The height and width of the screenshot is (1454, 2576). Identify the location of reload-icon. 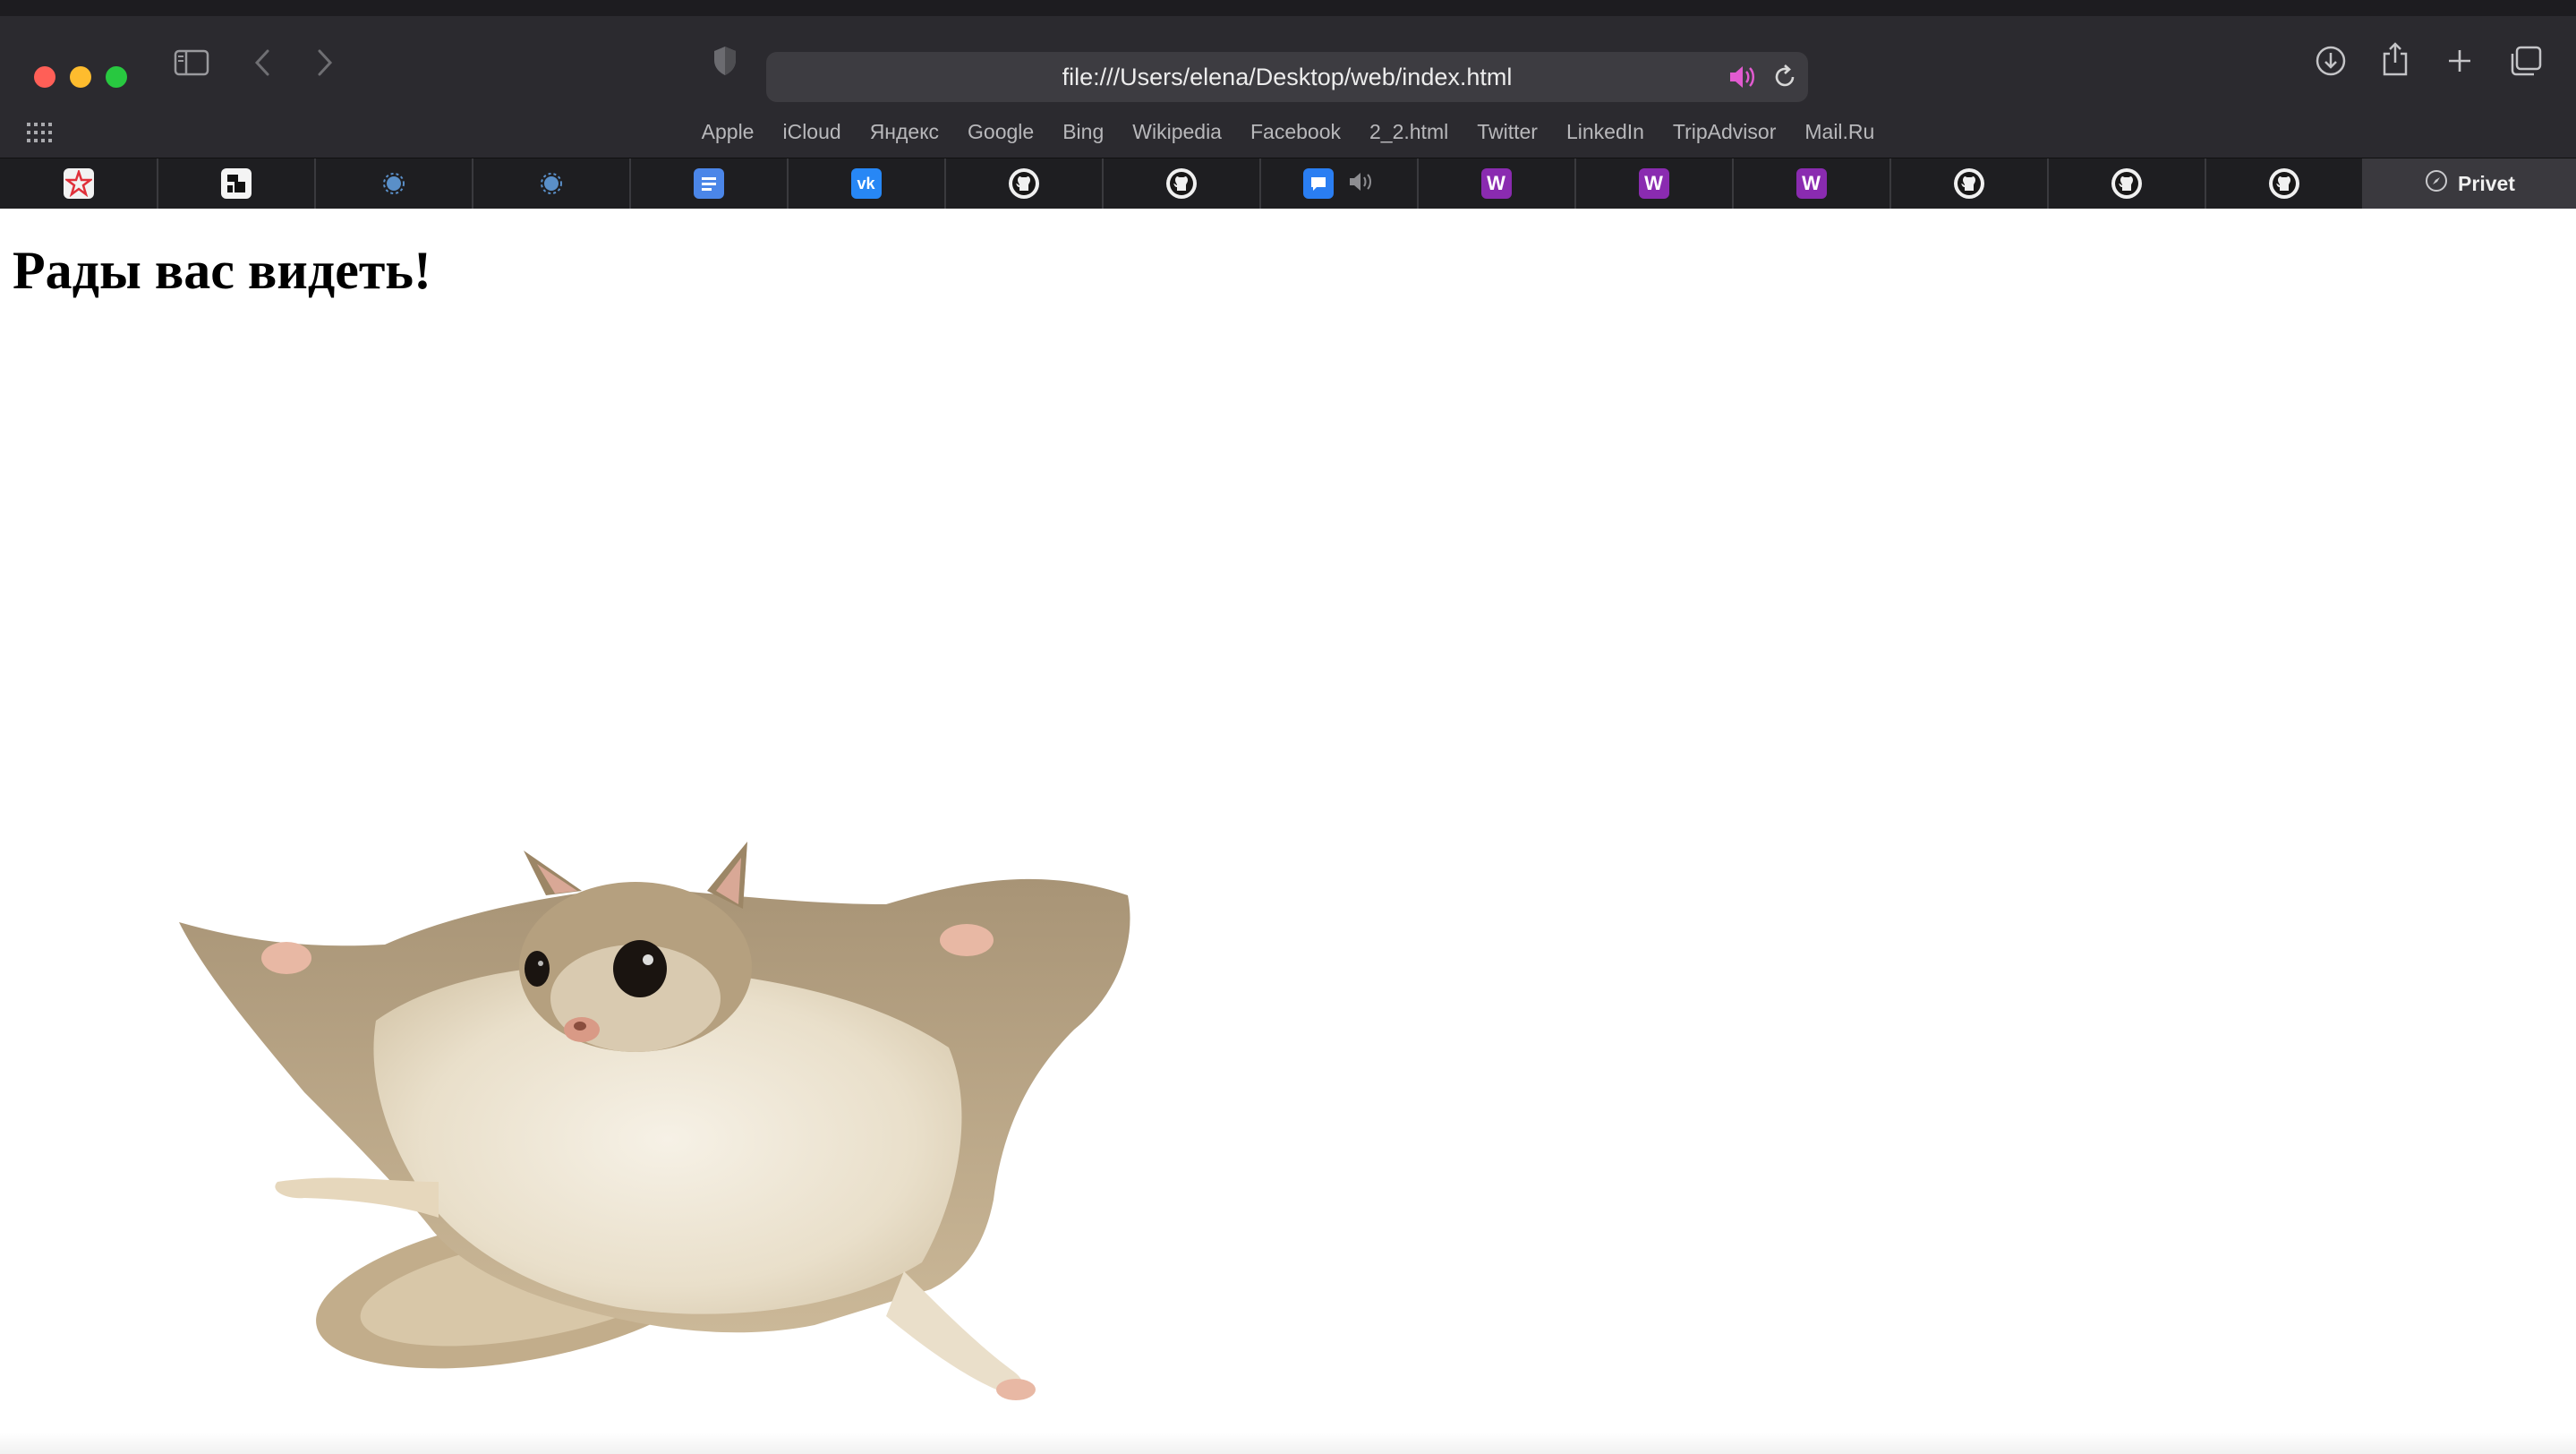
(1784, 77).